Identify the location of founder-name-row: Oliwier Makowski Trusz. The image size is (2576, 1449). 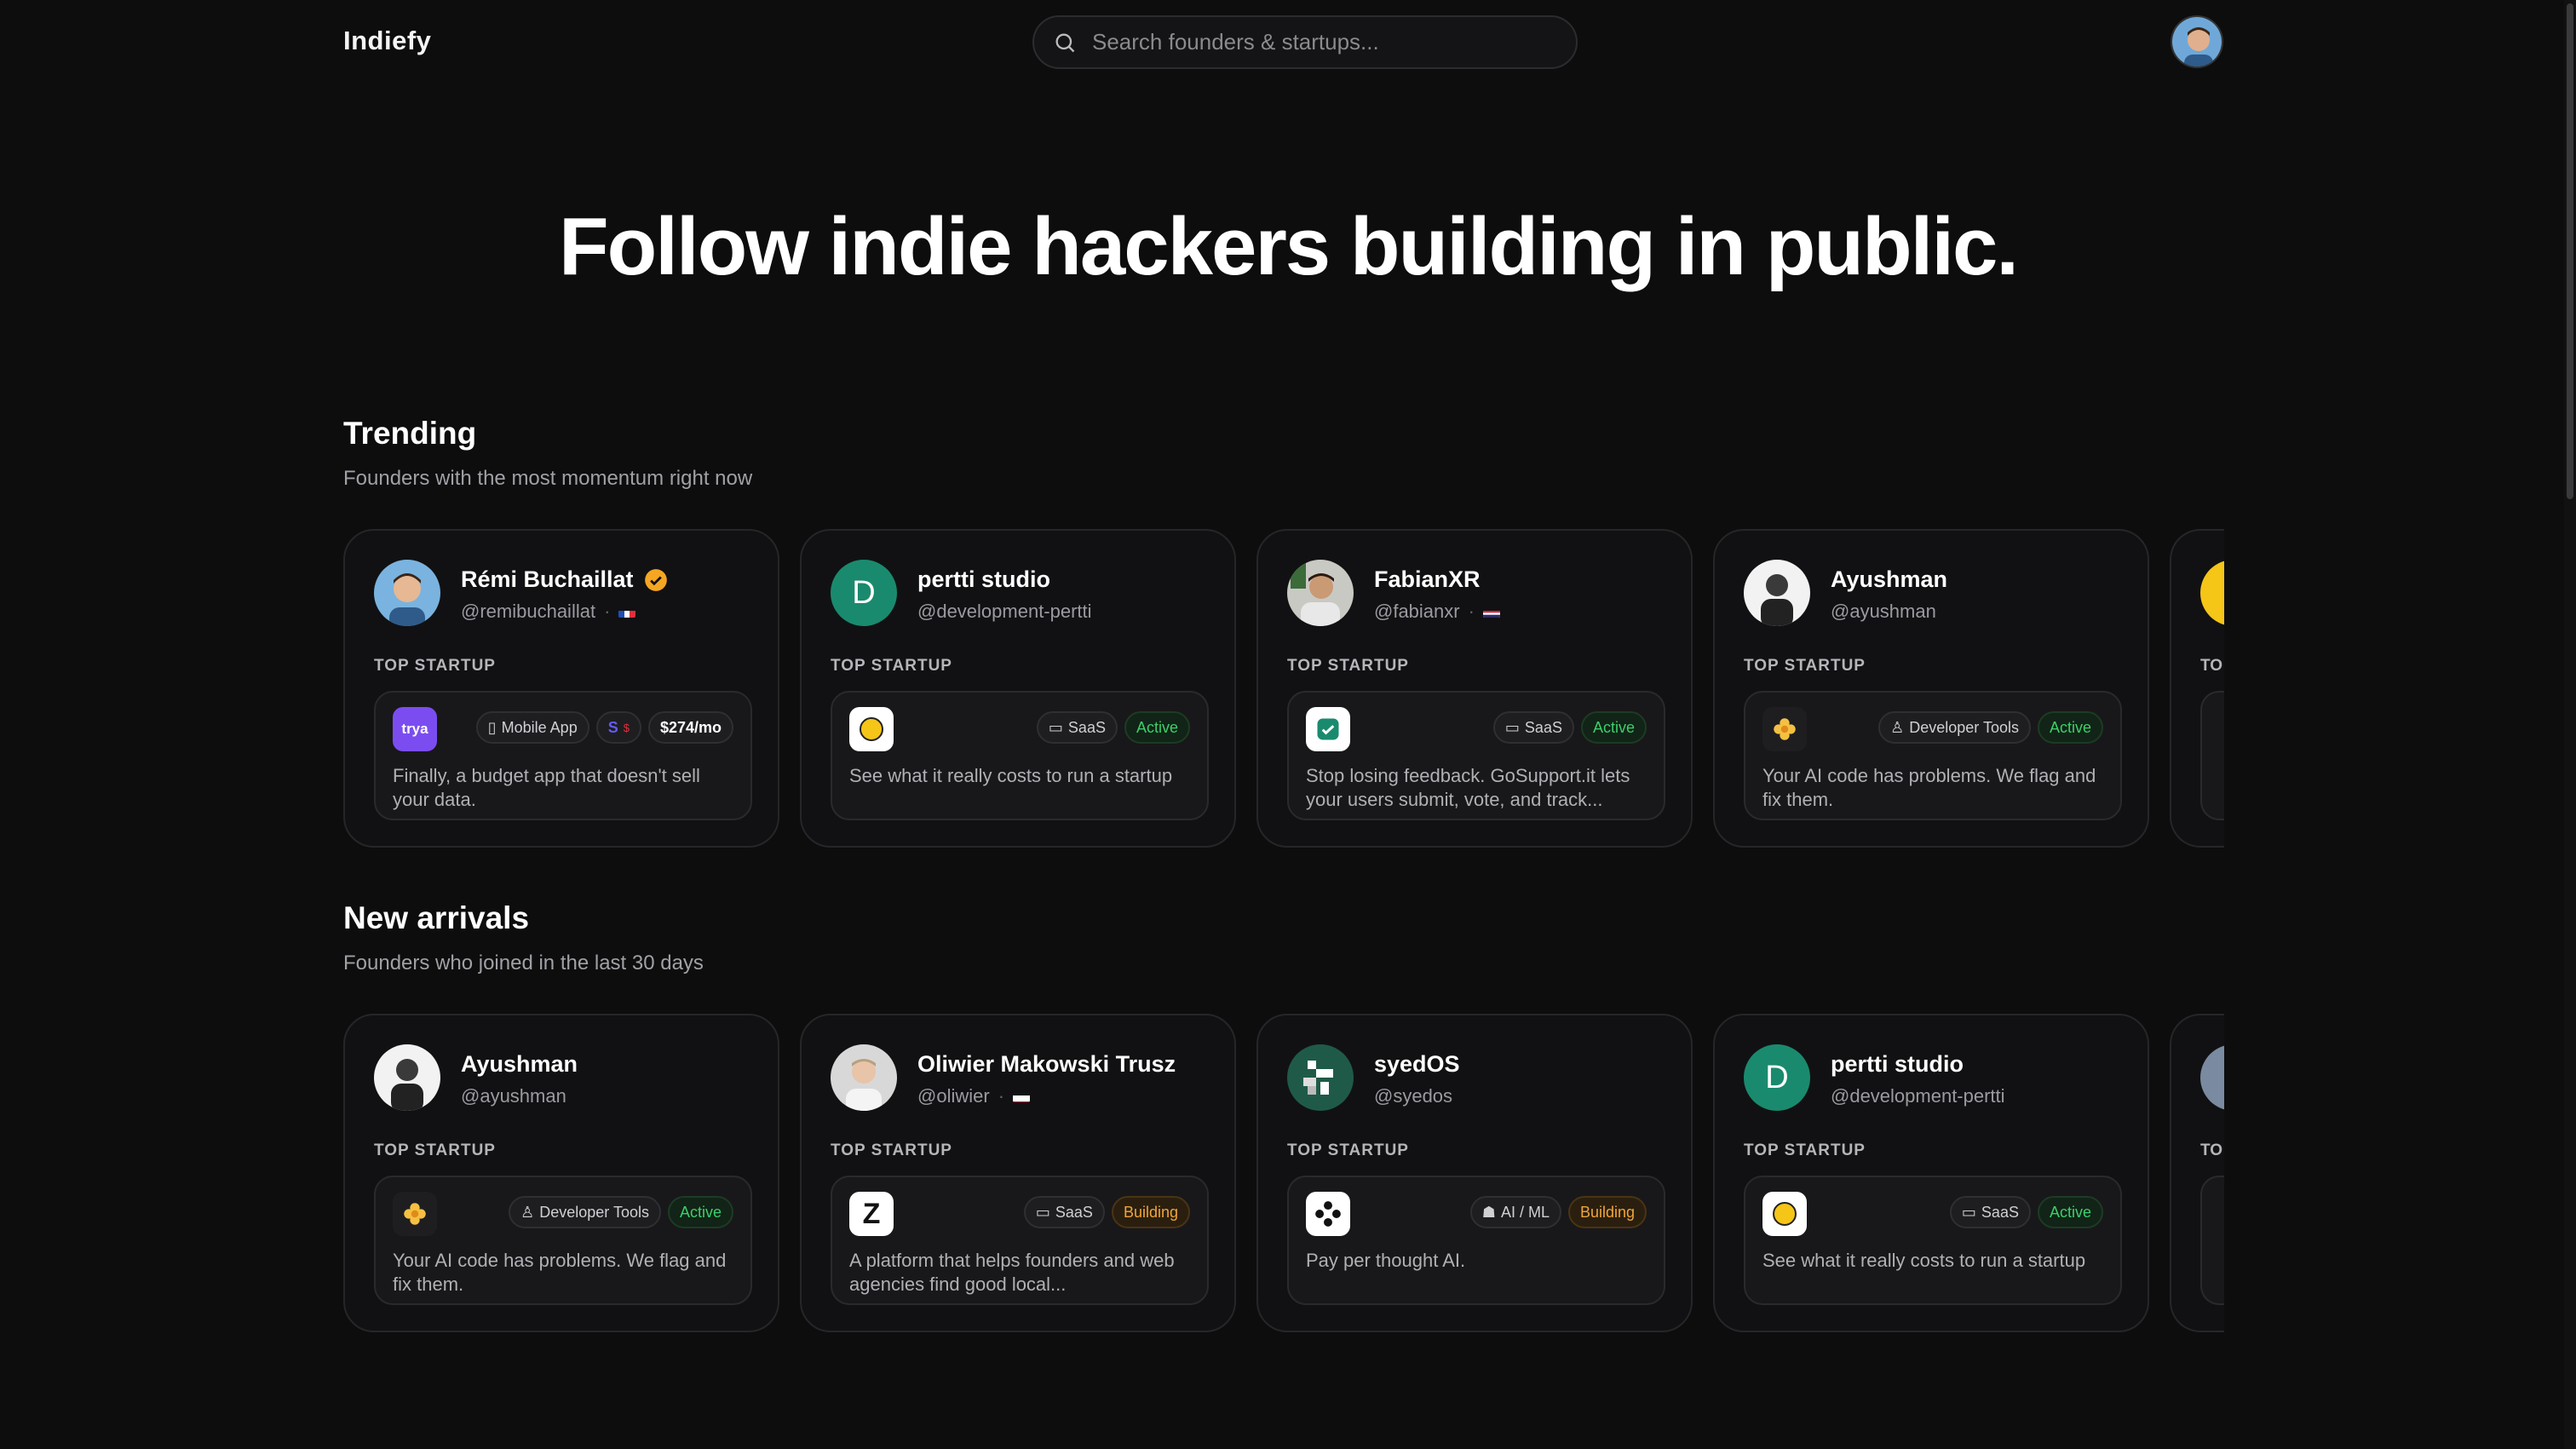
(1046, 1064).